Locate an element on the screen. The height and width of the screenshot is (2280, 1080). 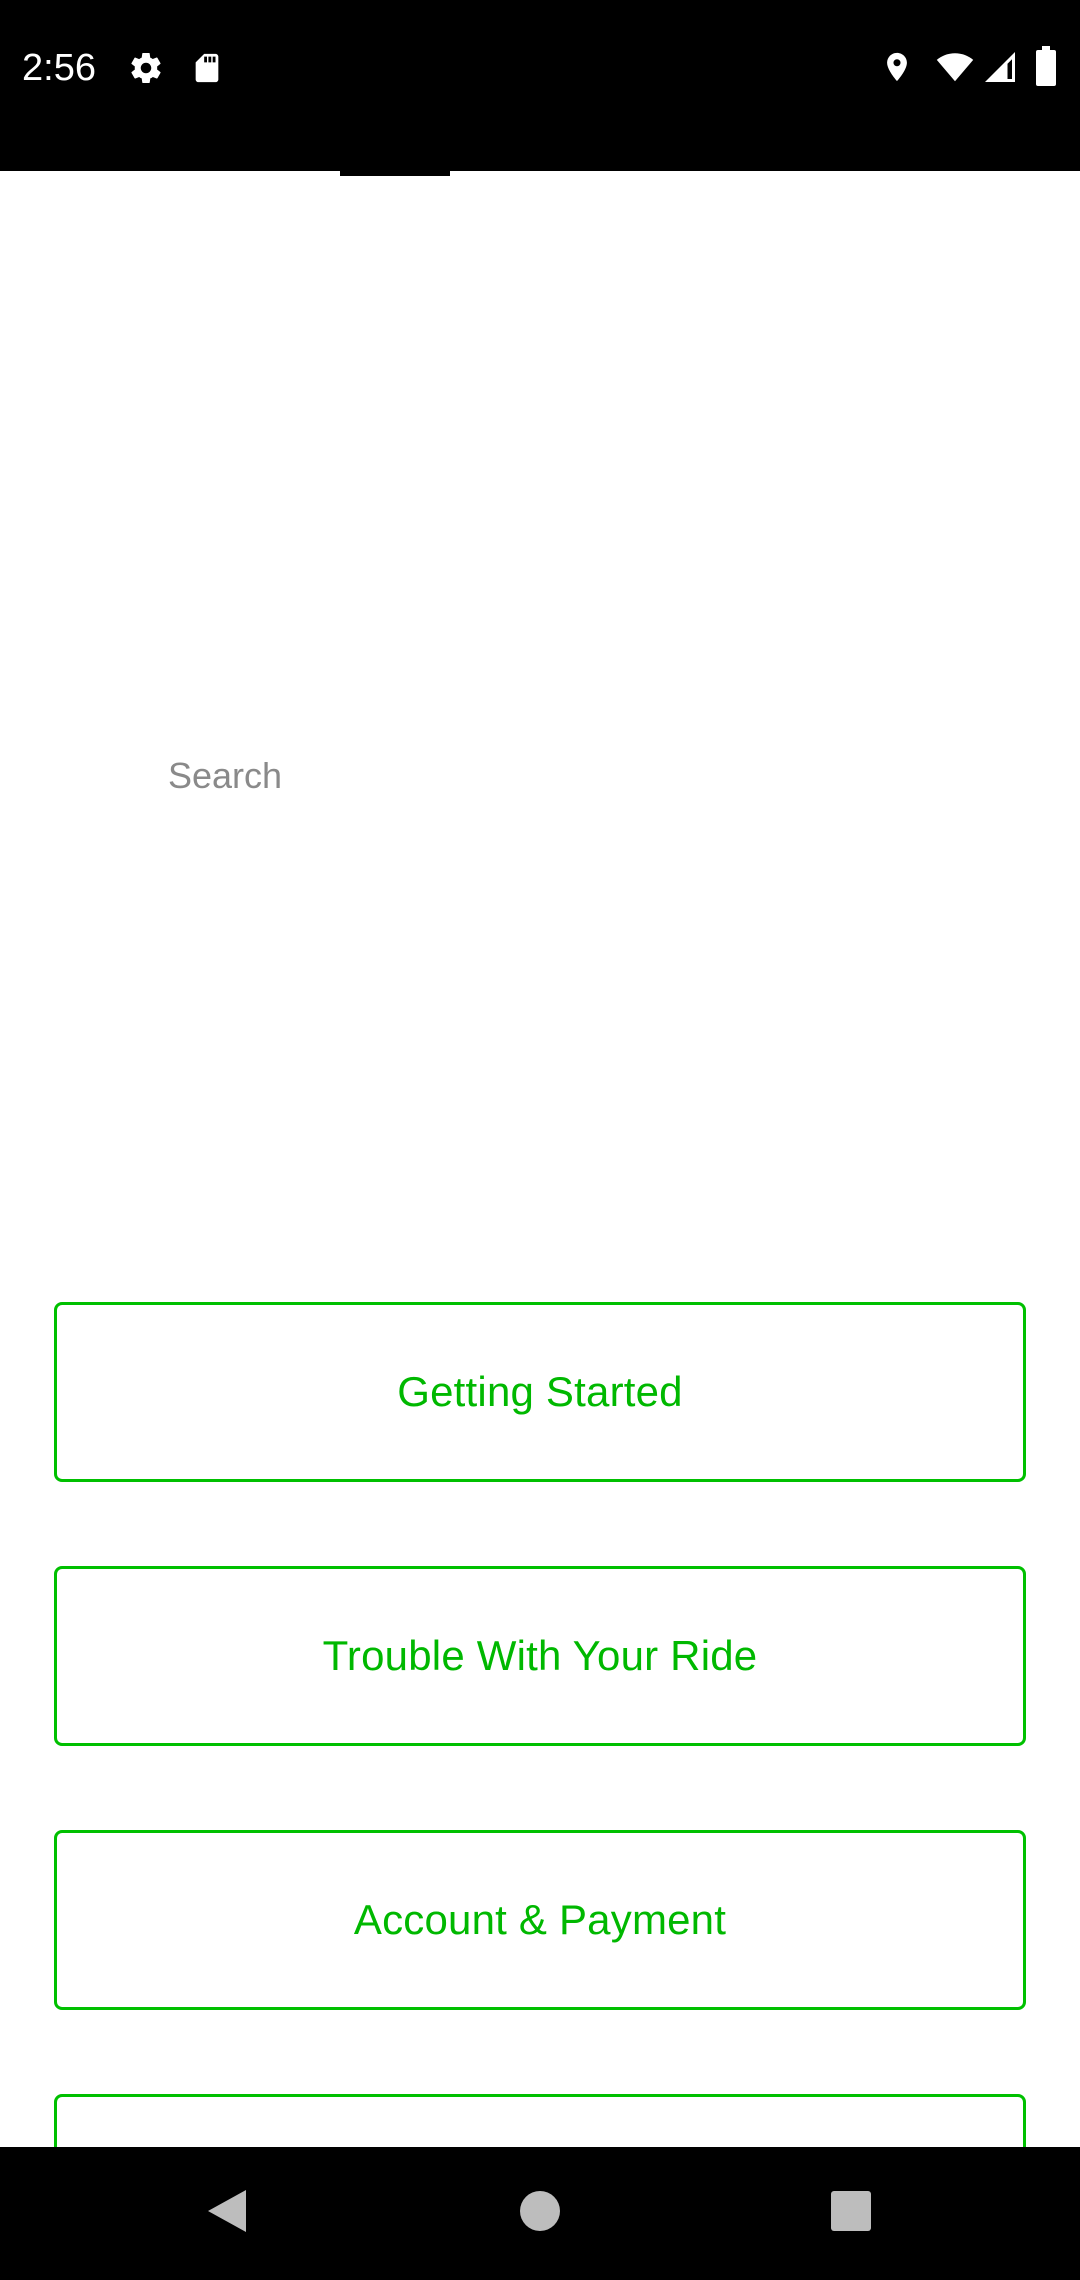
recents-button is located at coordinates (850, 2213).